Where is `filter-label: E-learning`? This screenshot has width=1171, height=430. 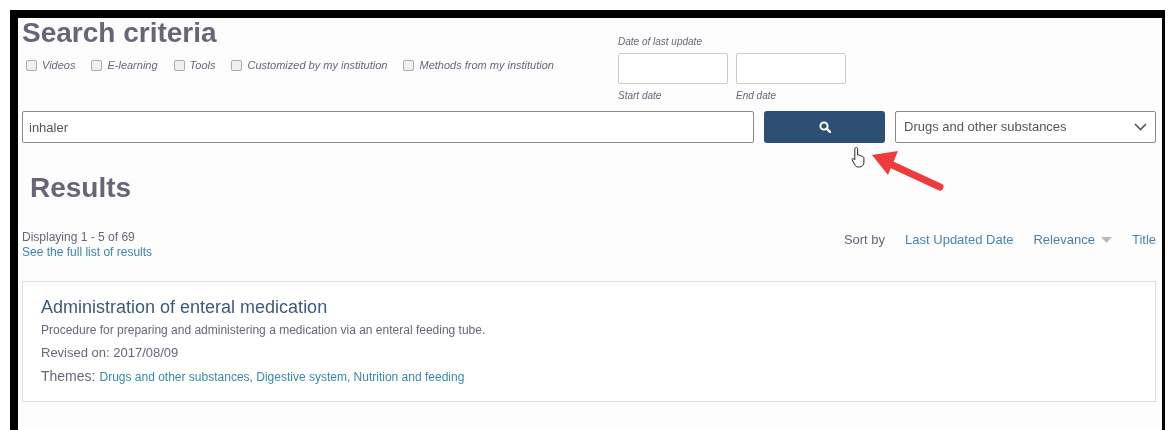
filter-label: E-learning is located at coordinates (132, 65).